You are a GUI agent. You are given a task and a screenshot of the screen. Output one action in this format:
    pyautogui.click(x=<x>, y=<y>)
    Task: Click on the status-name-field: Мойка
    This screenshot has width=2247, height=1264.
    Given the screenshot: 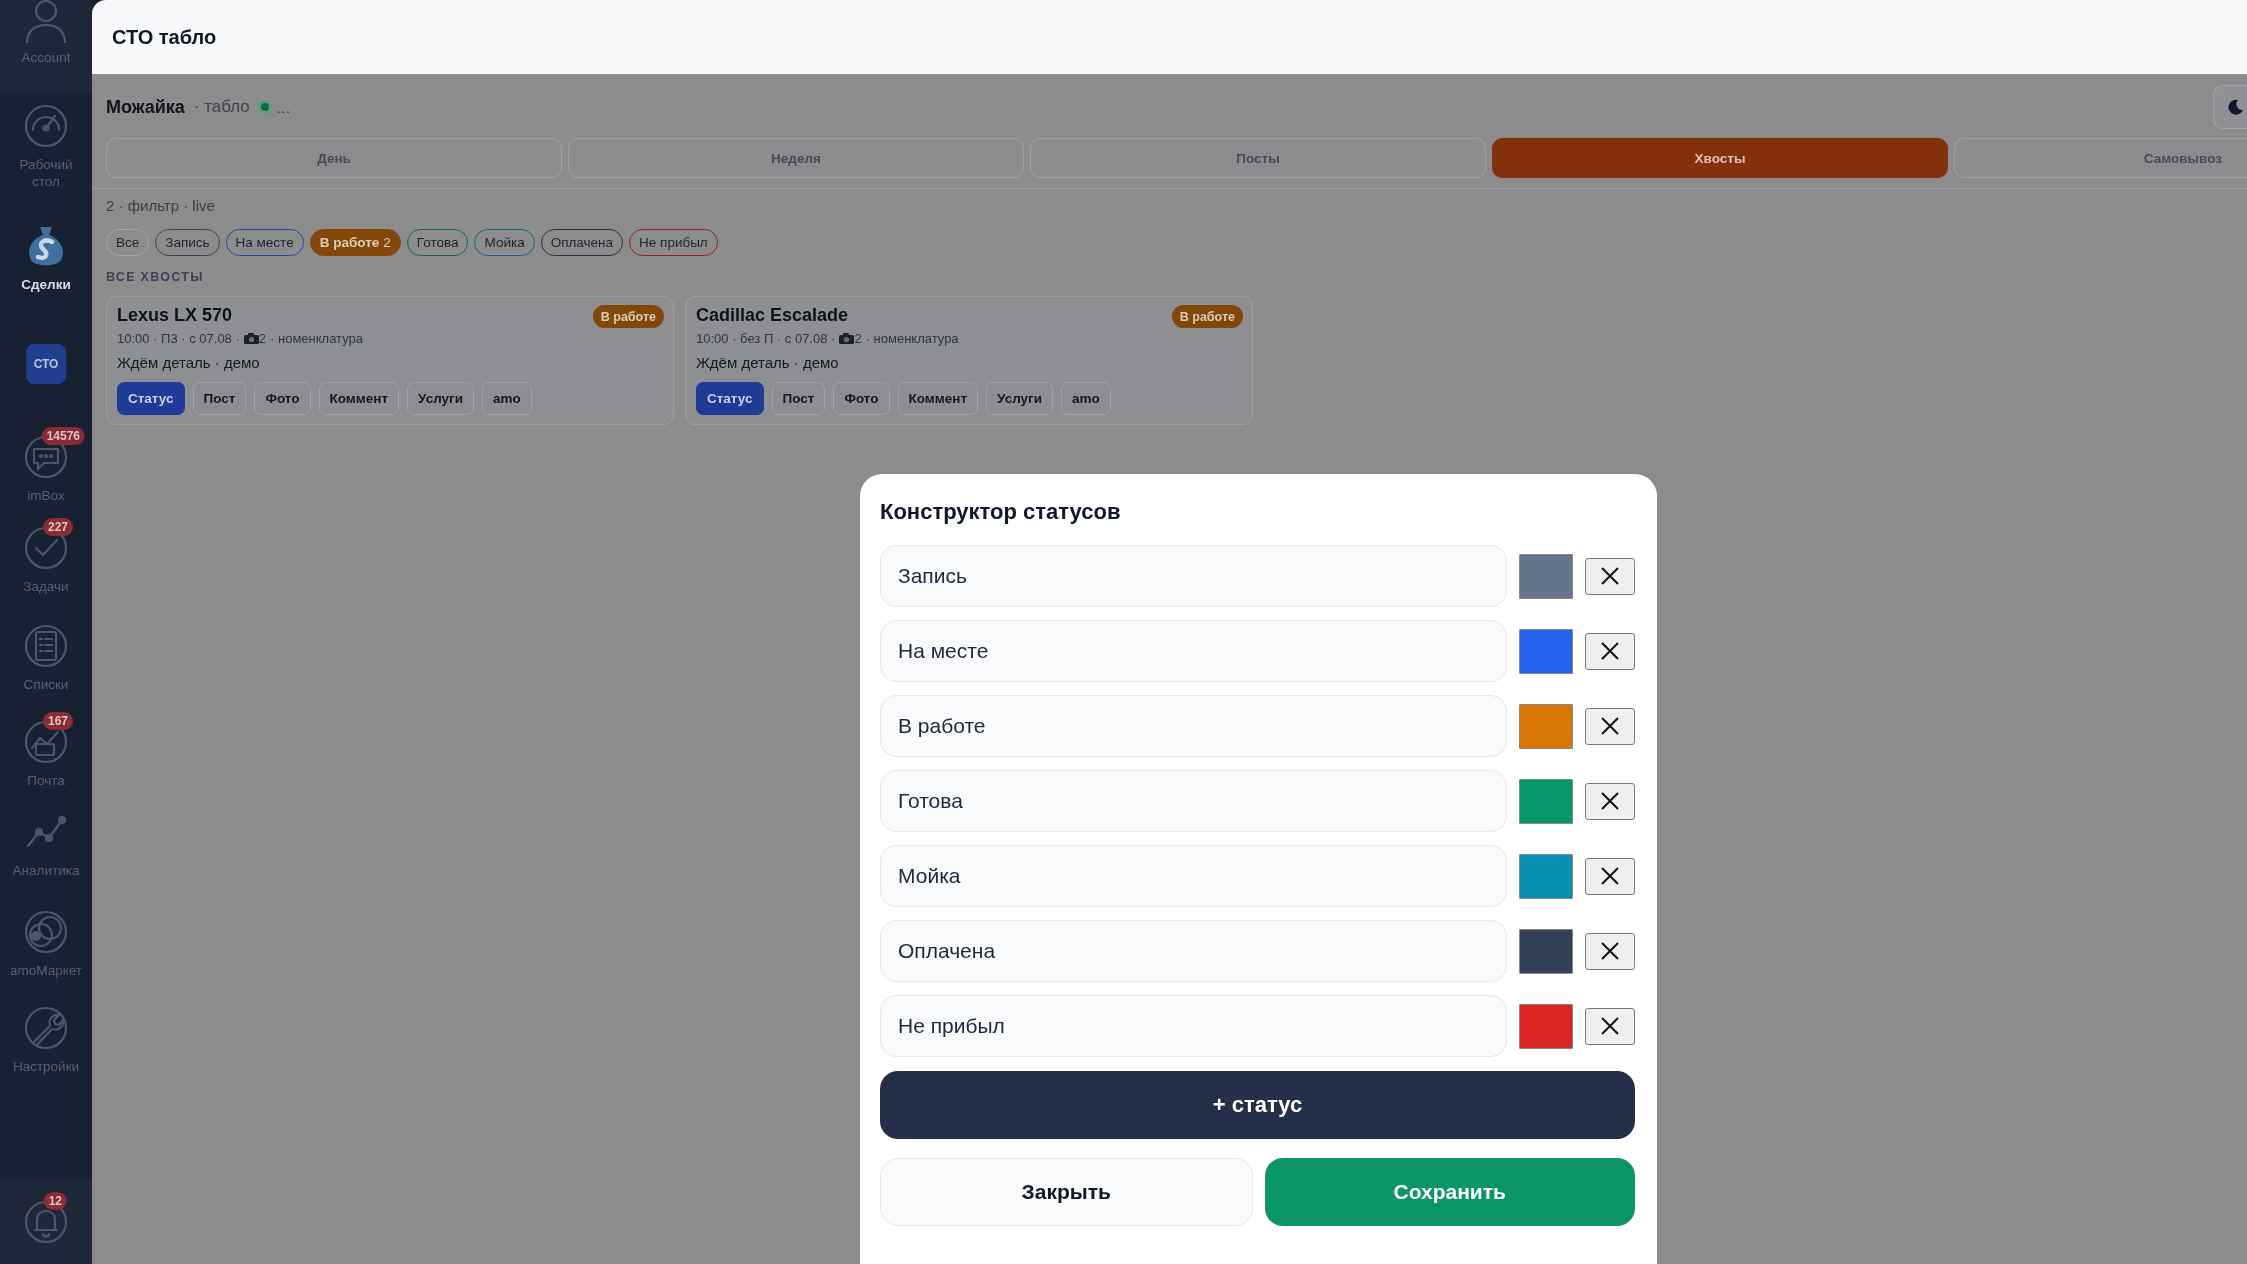 What is the action you would take?
    pyautogui.click(x=1193, y=876)
    